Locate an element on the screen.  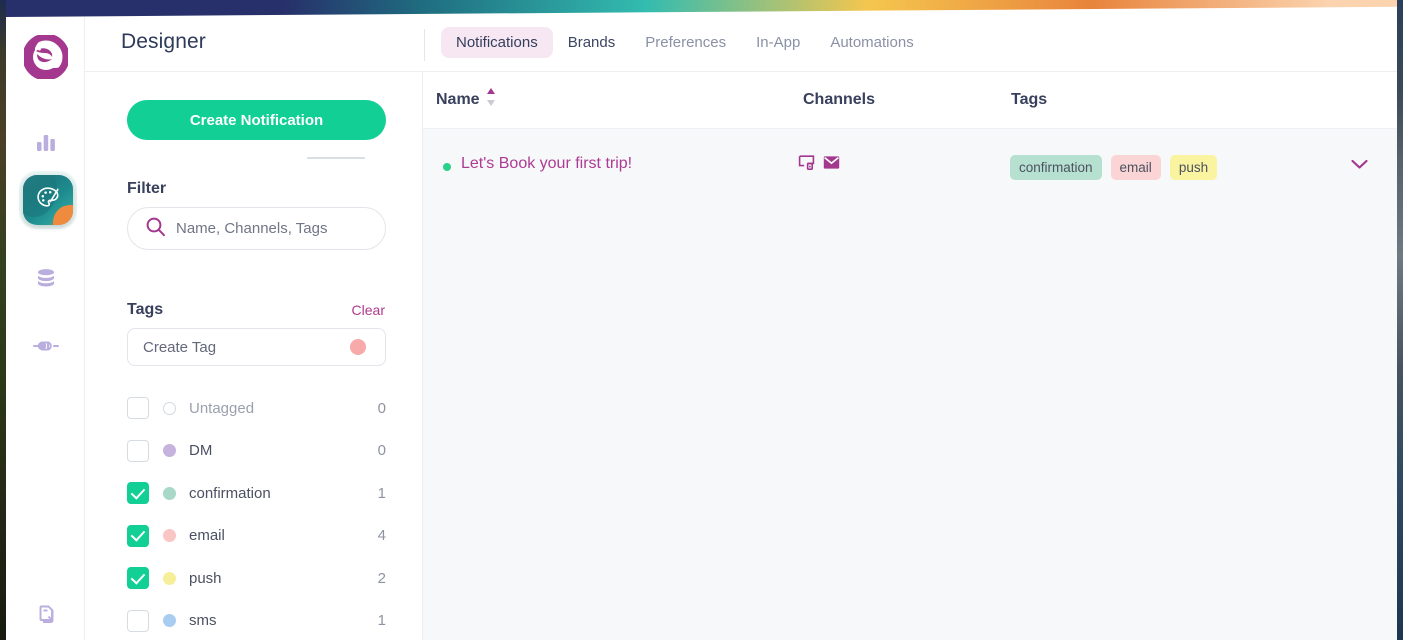
tag-filter-row-push: push 2 is located at coordinates (256, 578).